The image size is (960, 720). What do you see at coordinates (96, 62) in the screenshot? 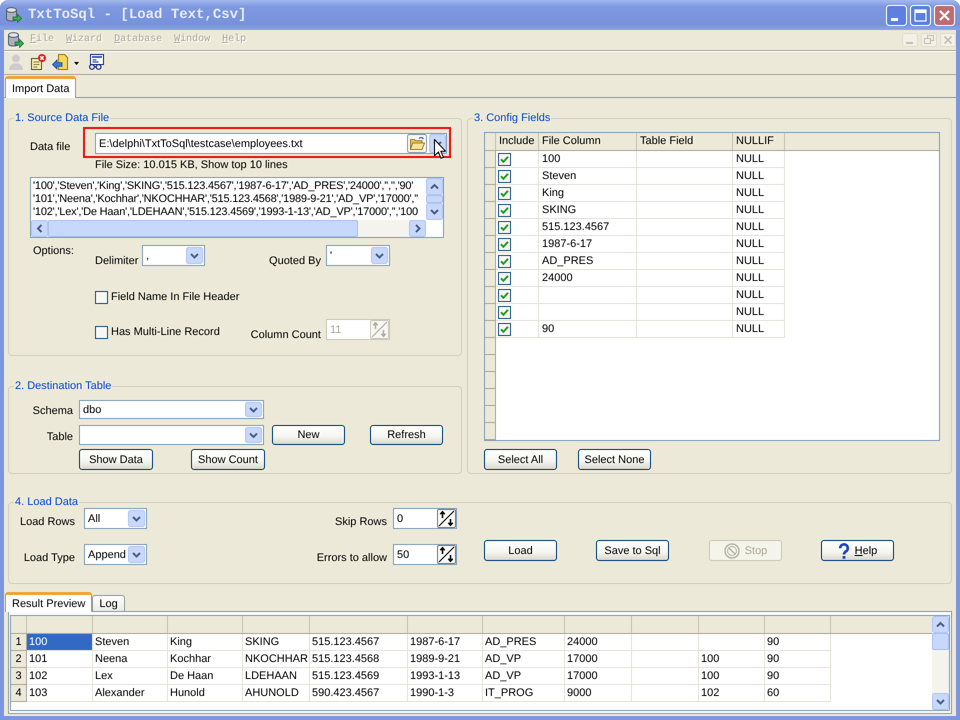
I see `monitor-glasses-icon` at bounding box center [96, 62].